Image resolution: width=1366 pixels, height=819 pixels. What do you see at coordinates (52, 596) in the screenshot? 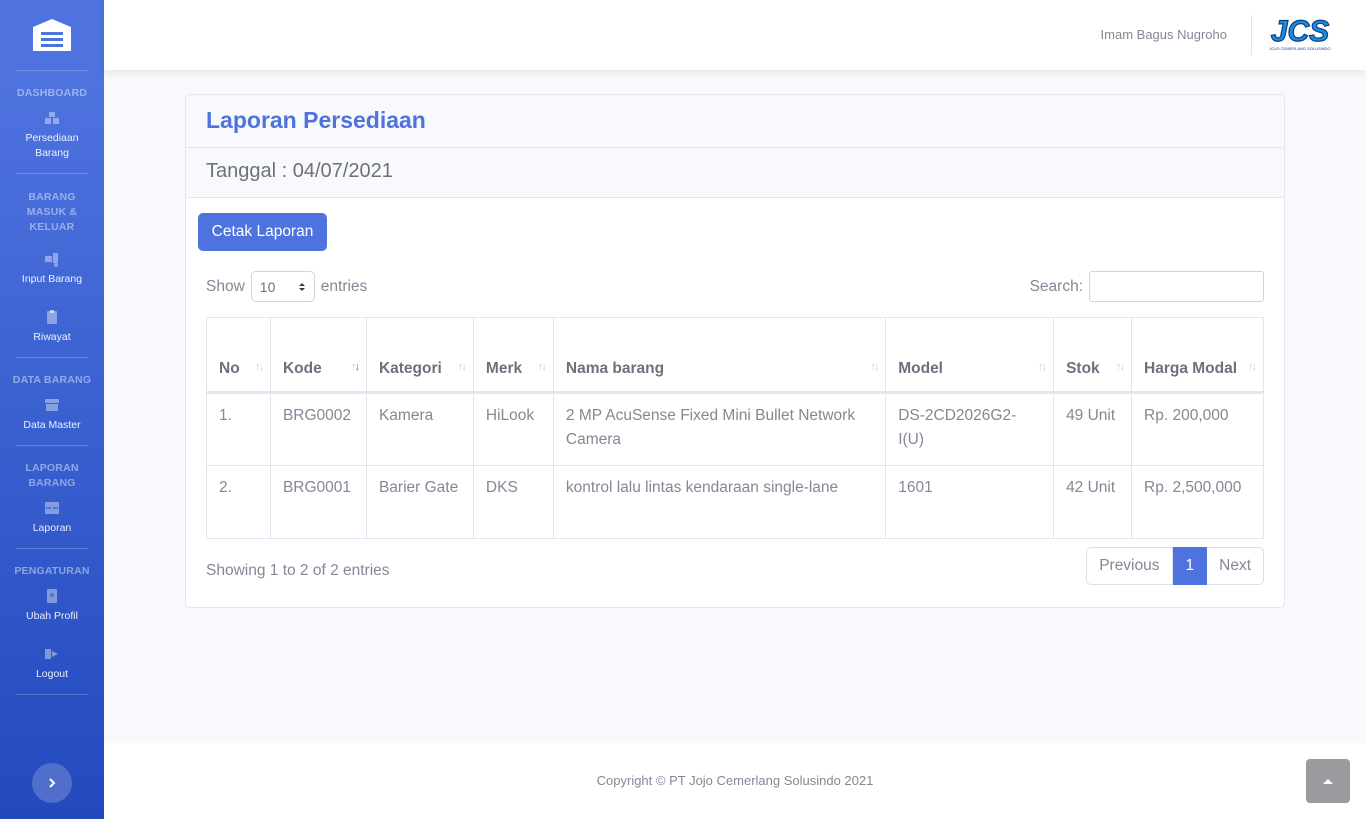
I see `id-badge-icon` at bounding box center [52, 596].